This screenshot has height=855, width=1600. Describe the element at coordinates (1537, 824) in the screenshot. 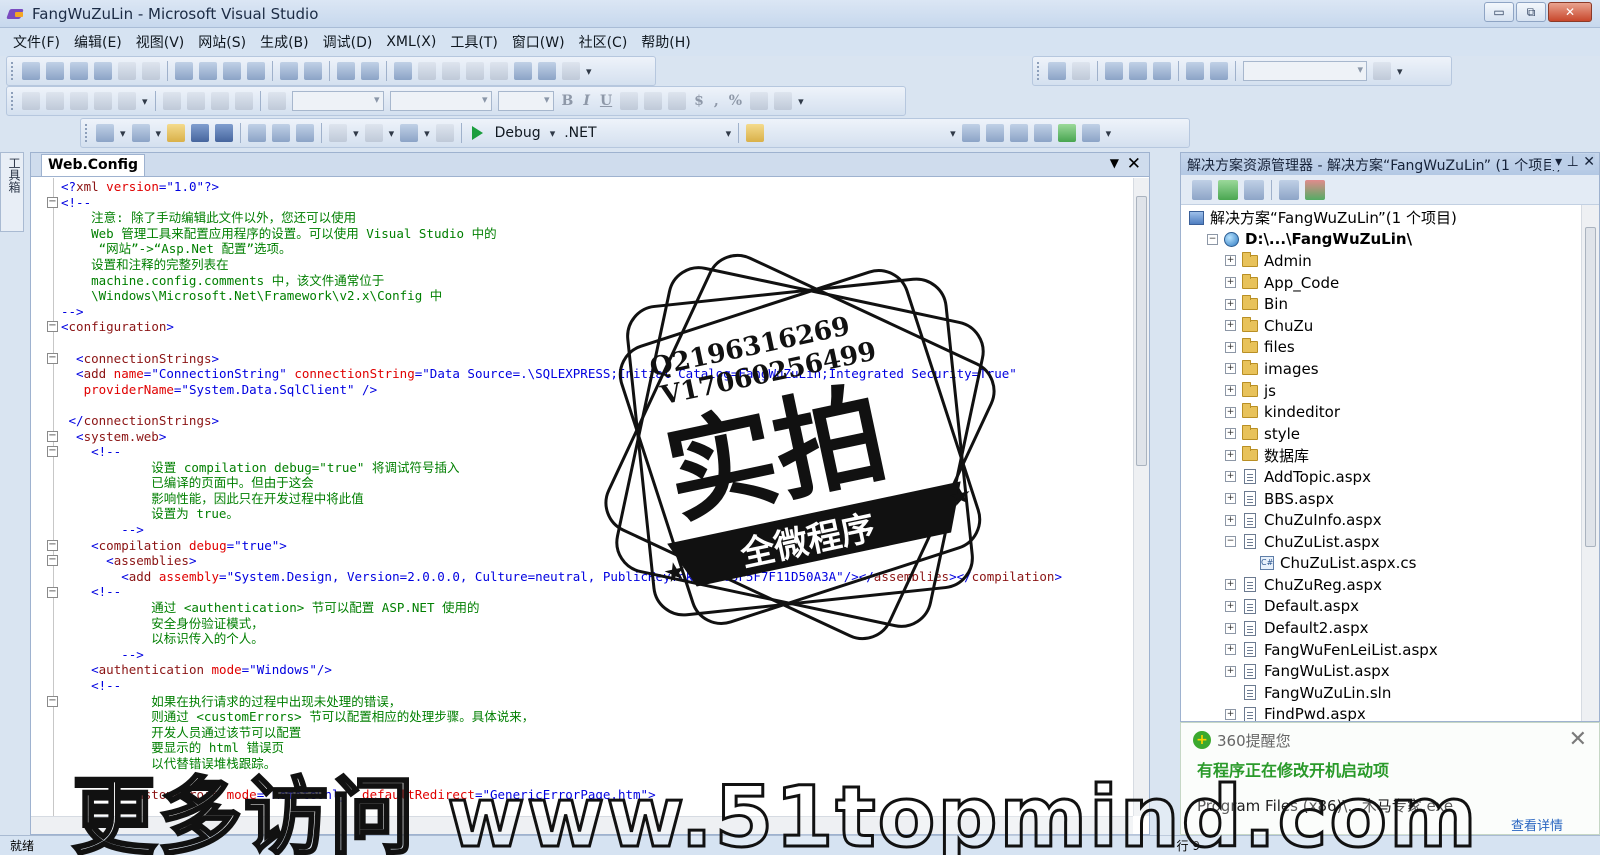

I see `view-details-link: 查看详情` at that location.